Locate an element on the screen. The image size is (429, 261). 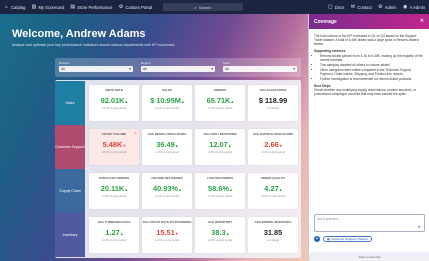
kpi-comparison: no change is located at coordinates (273, 241).